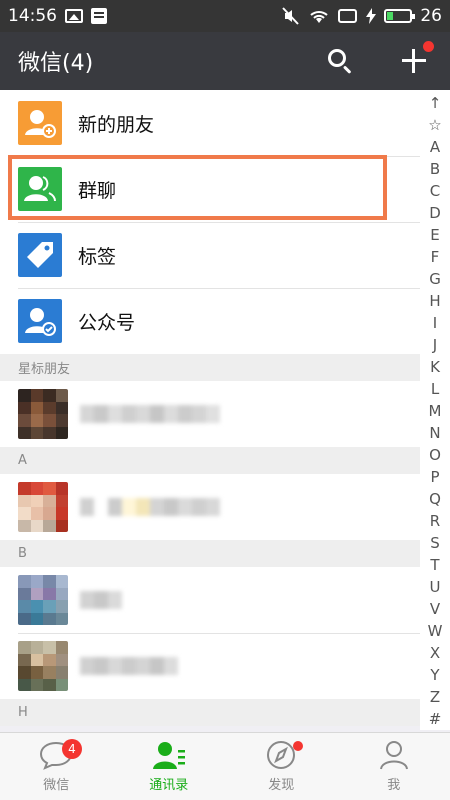 The height and width of the screenshot is (800, 450). I want to click on unread-badge: 4, so click(72, 749).